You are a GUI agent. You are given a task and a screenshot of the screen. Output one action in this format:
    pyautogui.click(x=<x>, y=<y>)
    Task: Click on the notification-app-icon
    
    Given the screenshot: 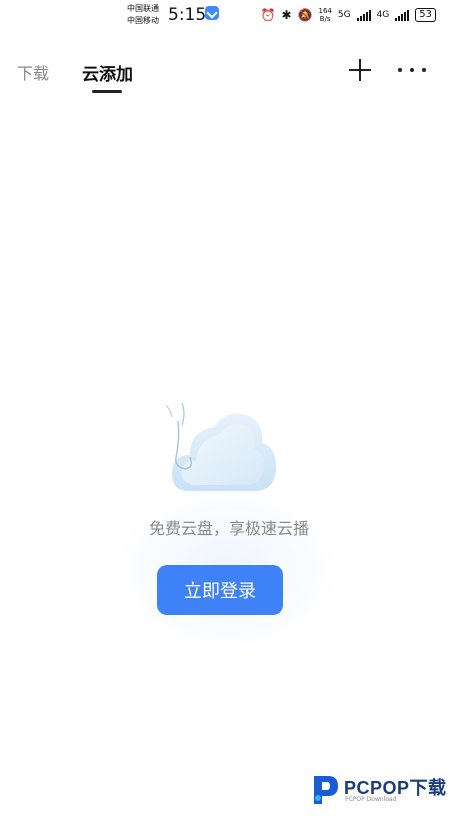 What is the action you would take?
    pyautogui.click(x=212, y=13)
    